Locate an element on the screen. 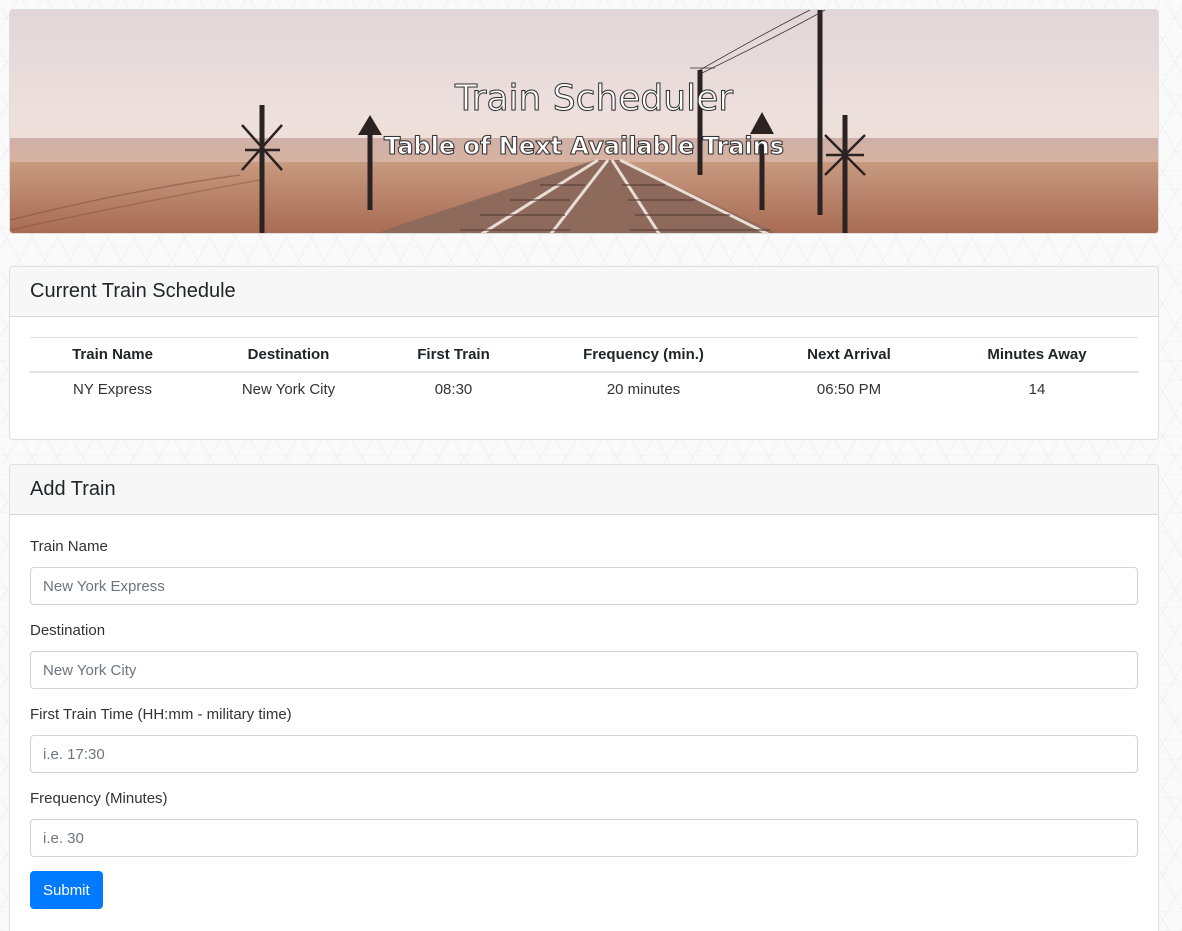 Image resolution: width=1182 pixels, height=931 pixels. schedule-card-header: Current Train Schedule is located at coordinates (584, 292).